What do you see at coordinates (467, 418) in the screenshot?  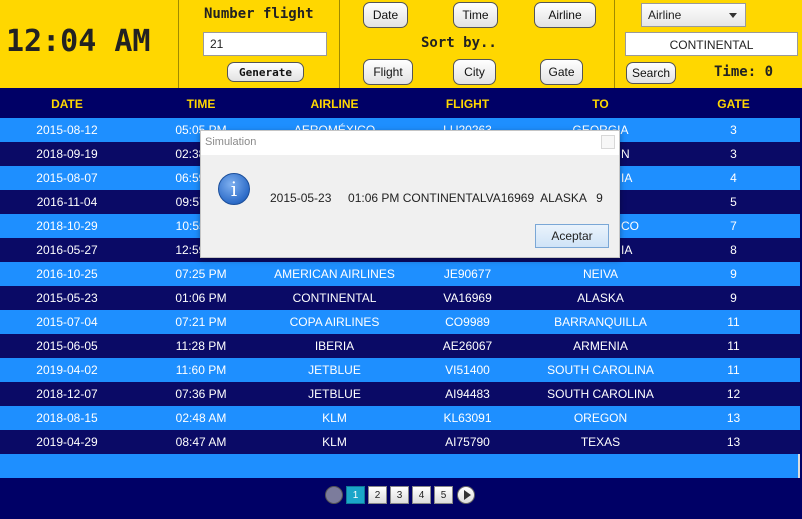 I see `table-cell-flight: KL63091` at bounding box center [467, 418].